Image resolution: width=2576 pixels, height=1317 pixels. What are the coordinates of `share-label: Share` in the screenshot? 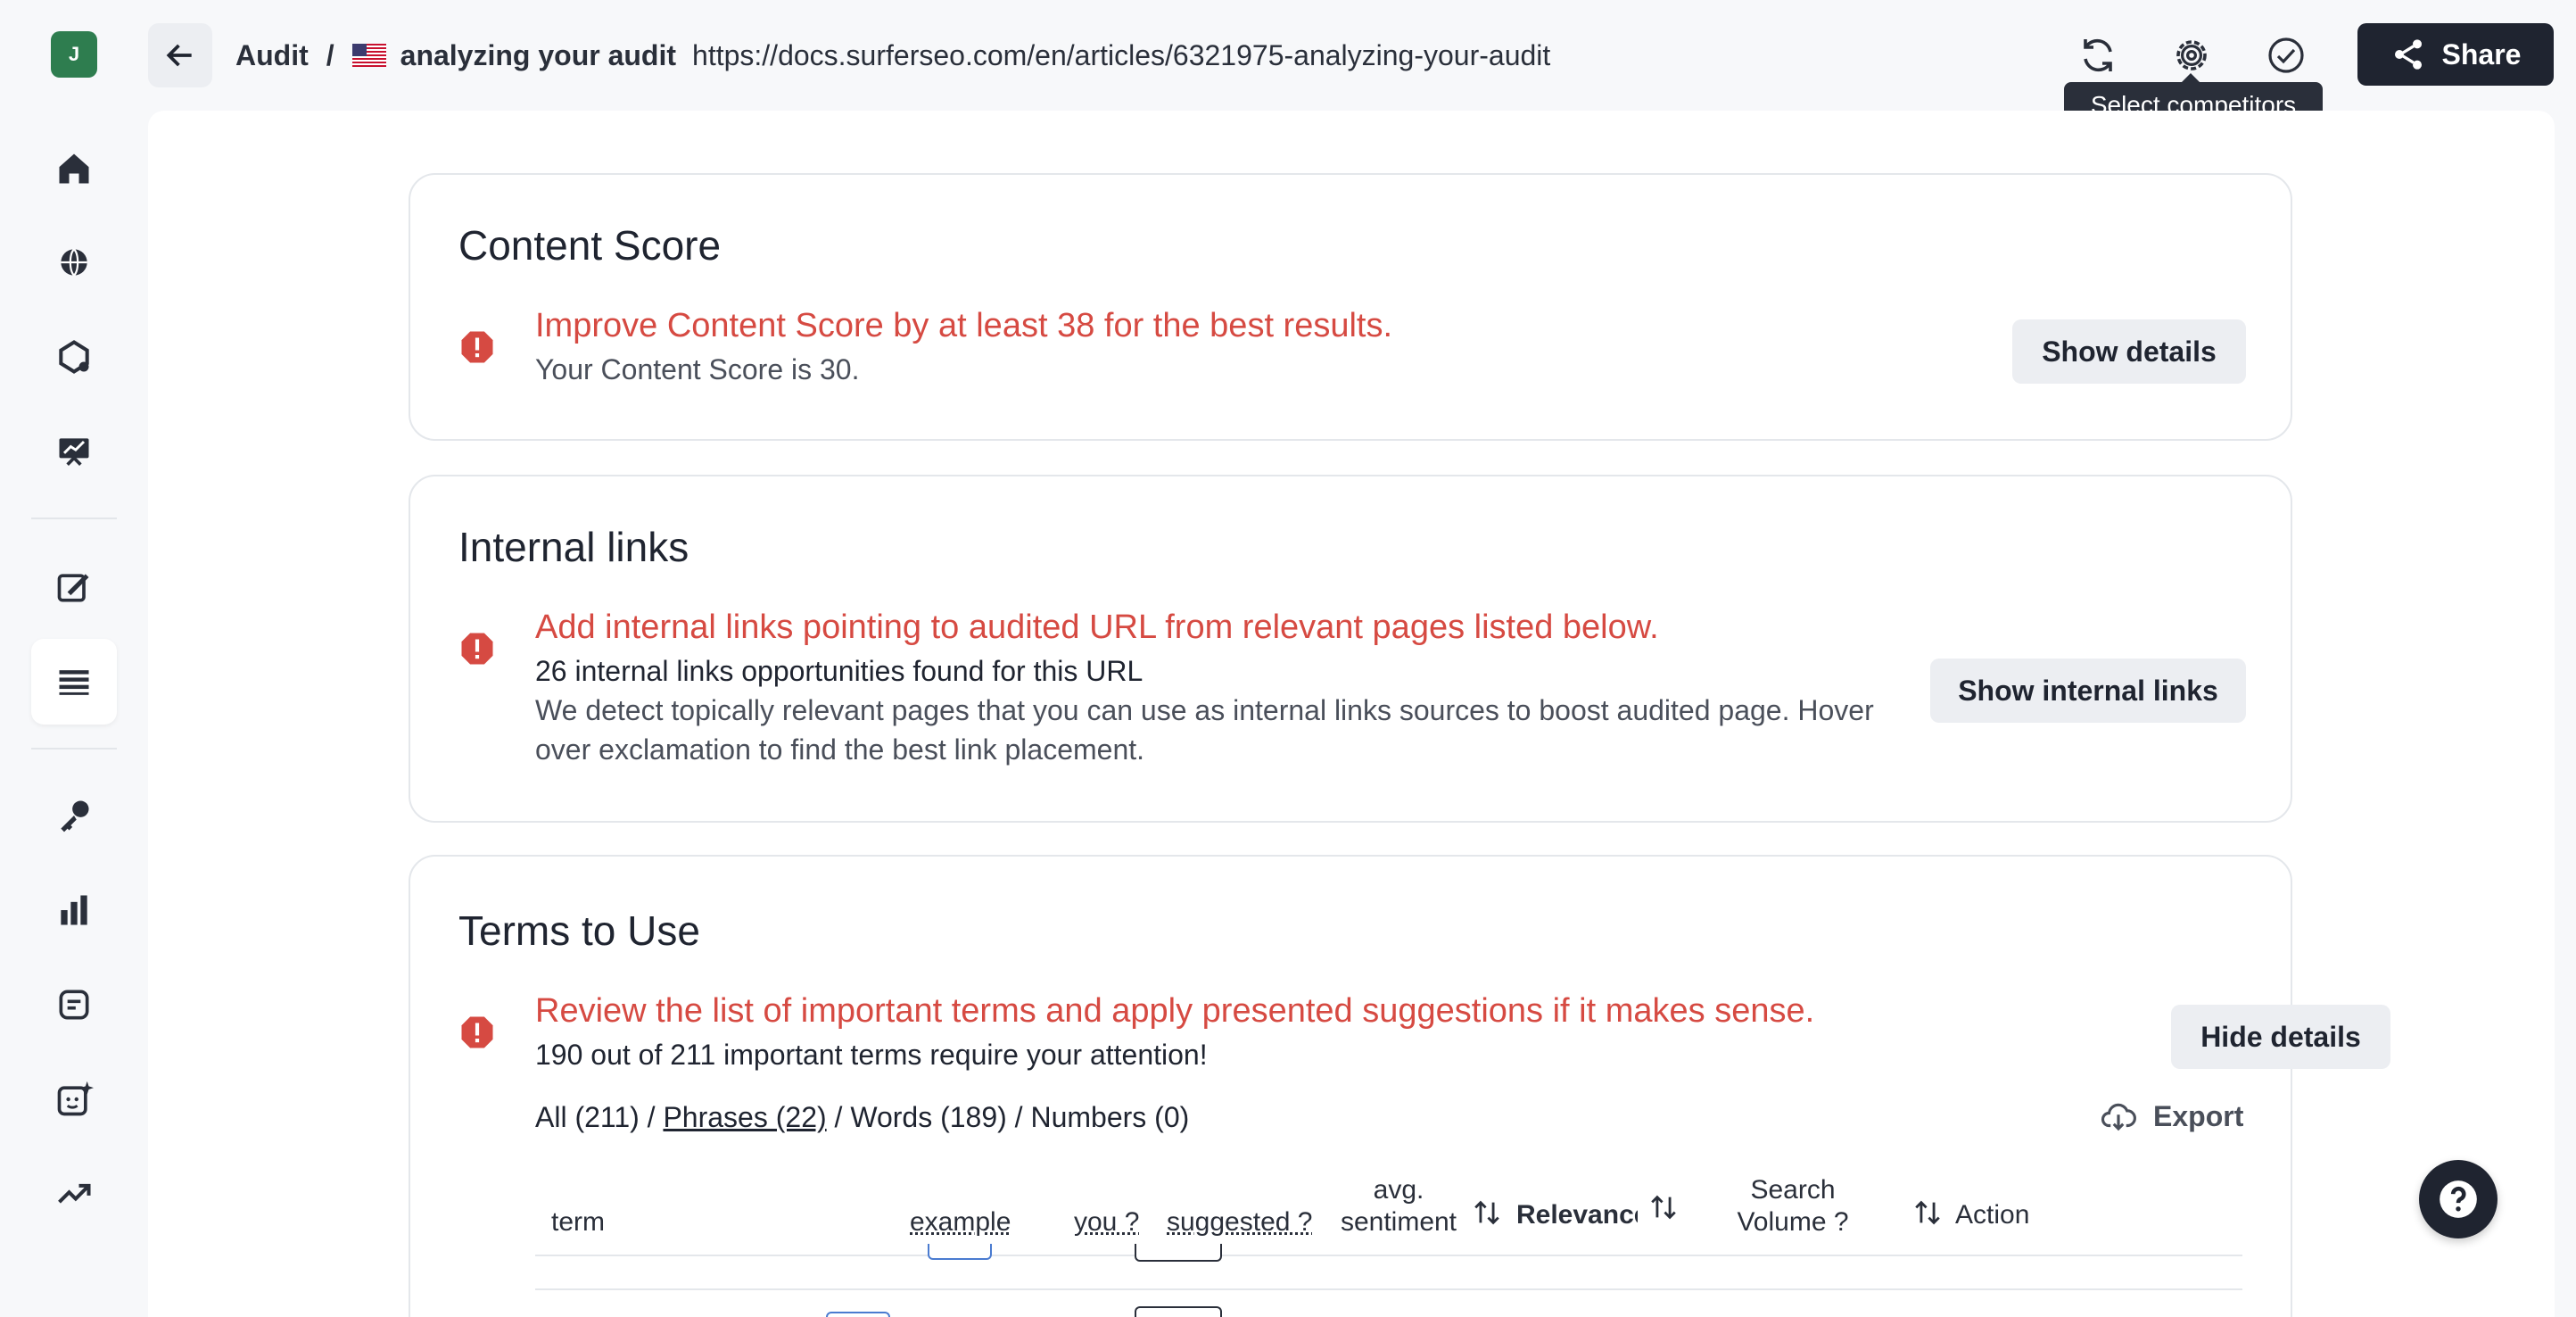 It's located at (2481, 54).